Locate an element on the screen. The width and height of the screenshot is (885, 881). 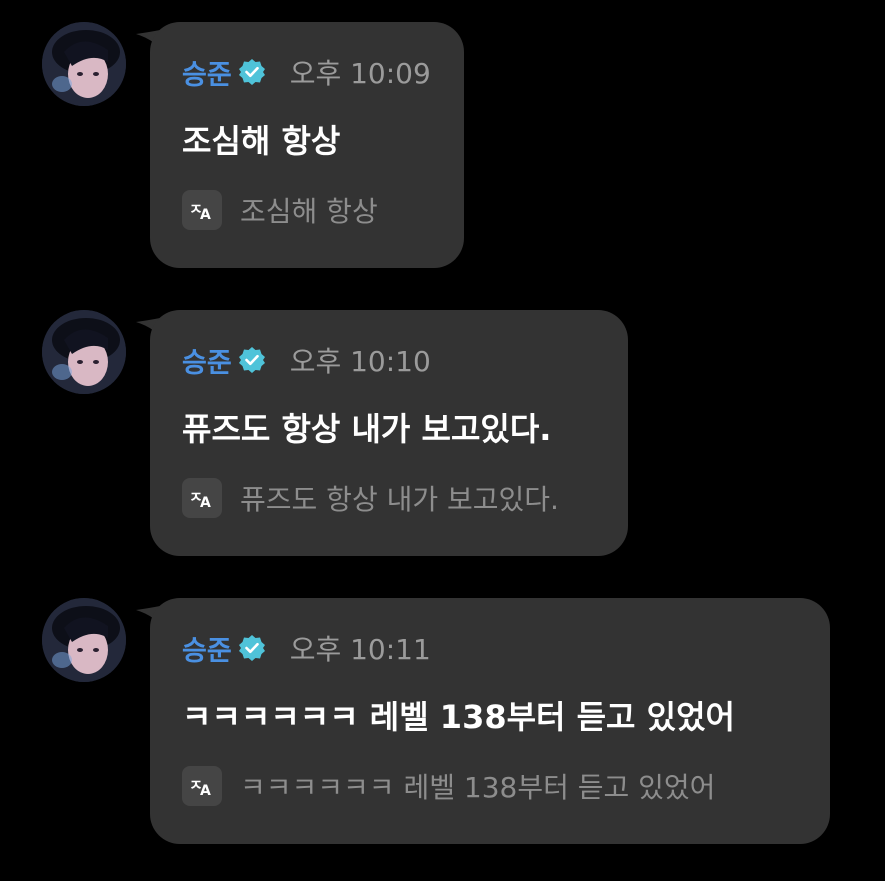
message-text: 퓨즈도 항상 내가 보고있다. is located at coordinates (367, 429).